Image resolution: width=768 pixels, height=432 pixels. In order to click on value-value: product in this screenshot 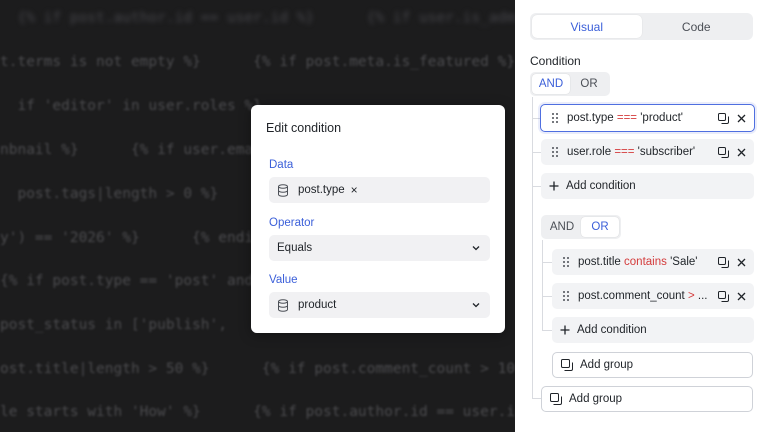, I will do `click(317, 305)`.